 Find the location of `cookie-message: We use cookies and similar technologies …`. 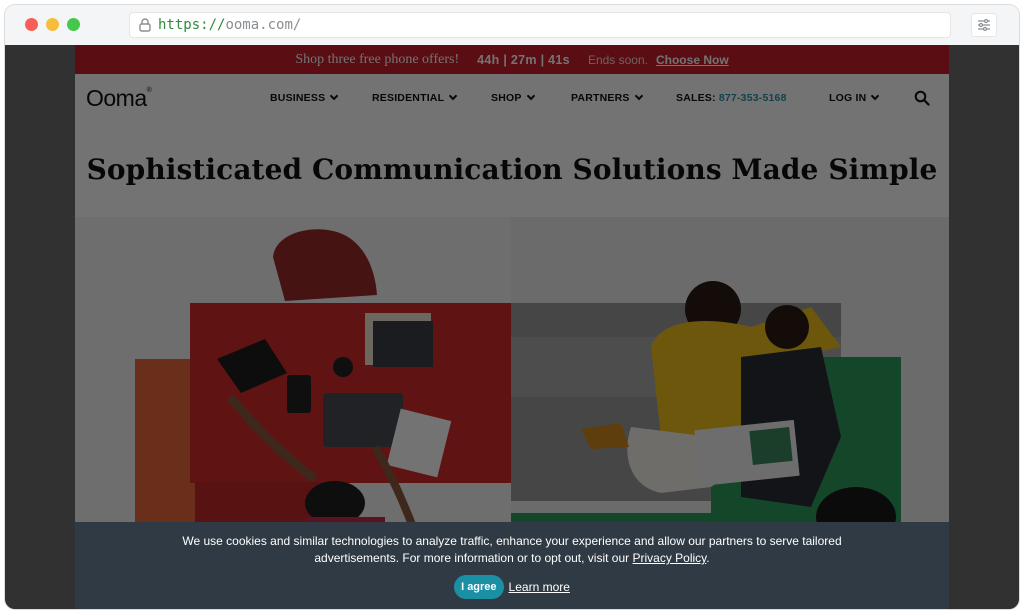

cookie-message: We use cookies and similar technologies … is located at coordinates (512, 550).